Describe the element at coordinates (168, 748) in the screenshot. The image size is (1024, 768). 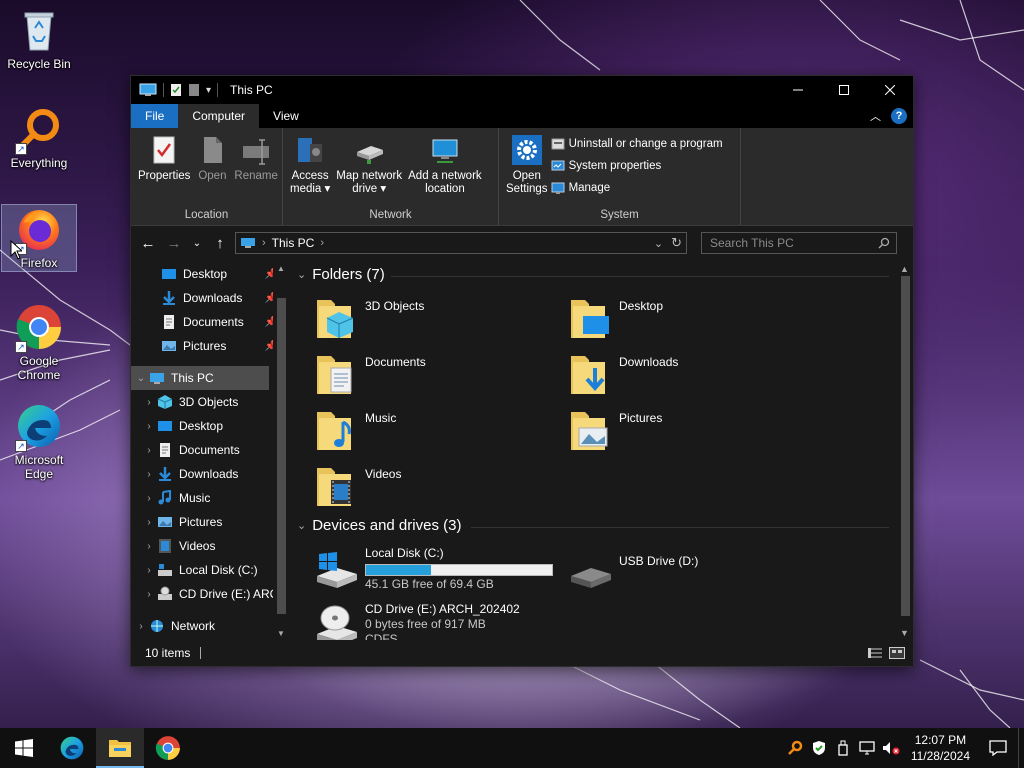
I see `taskbar-chrome-button` at that location.